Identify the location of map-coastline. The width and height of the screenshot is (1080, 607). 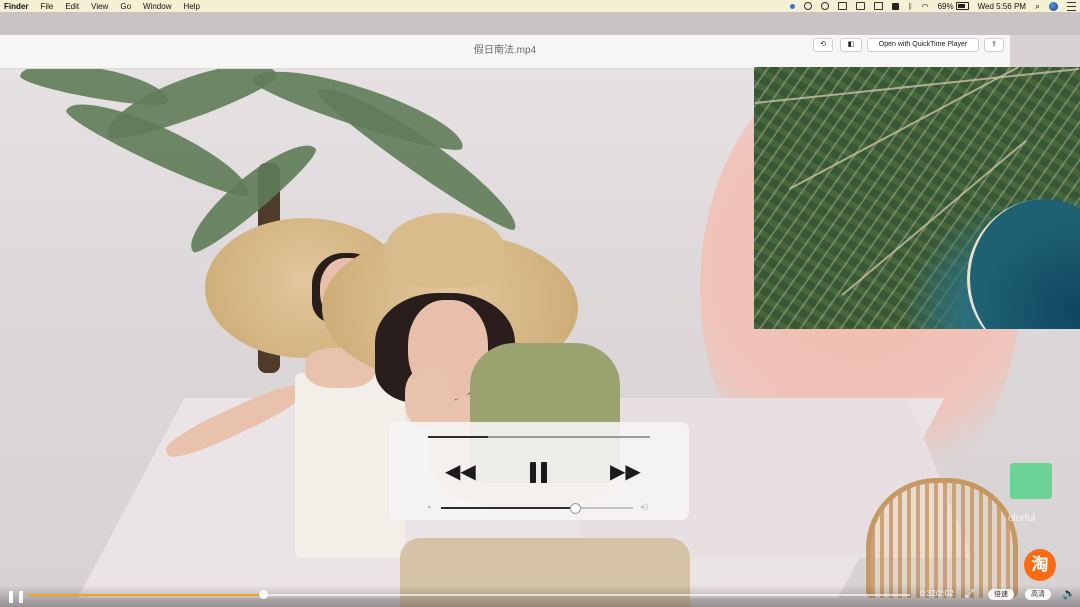
(1023, 264).